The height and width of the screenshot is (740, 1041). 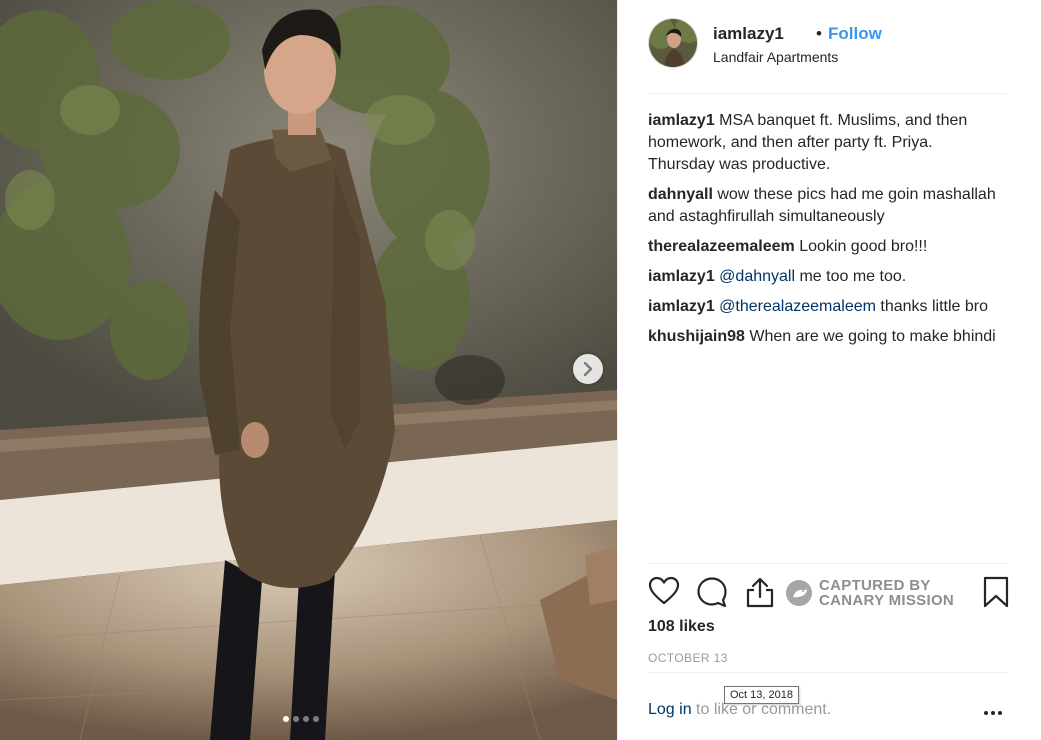 I want to click on more-options-button, so click(x=993, y=713).